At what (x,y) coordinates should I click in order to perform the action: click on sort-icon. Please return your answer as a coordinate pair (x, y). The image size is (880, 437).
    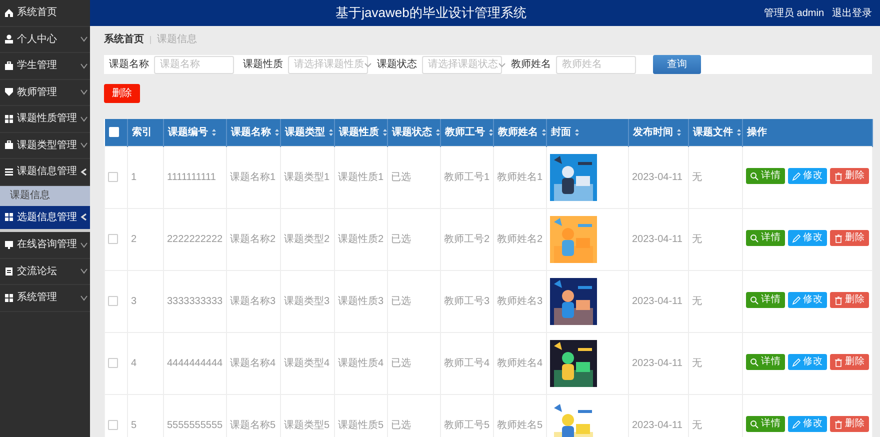
    Looking at the image, I should click on (577, 132).